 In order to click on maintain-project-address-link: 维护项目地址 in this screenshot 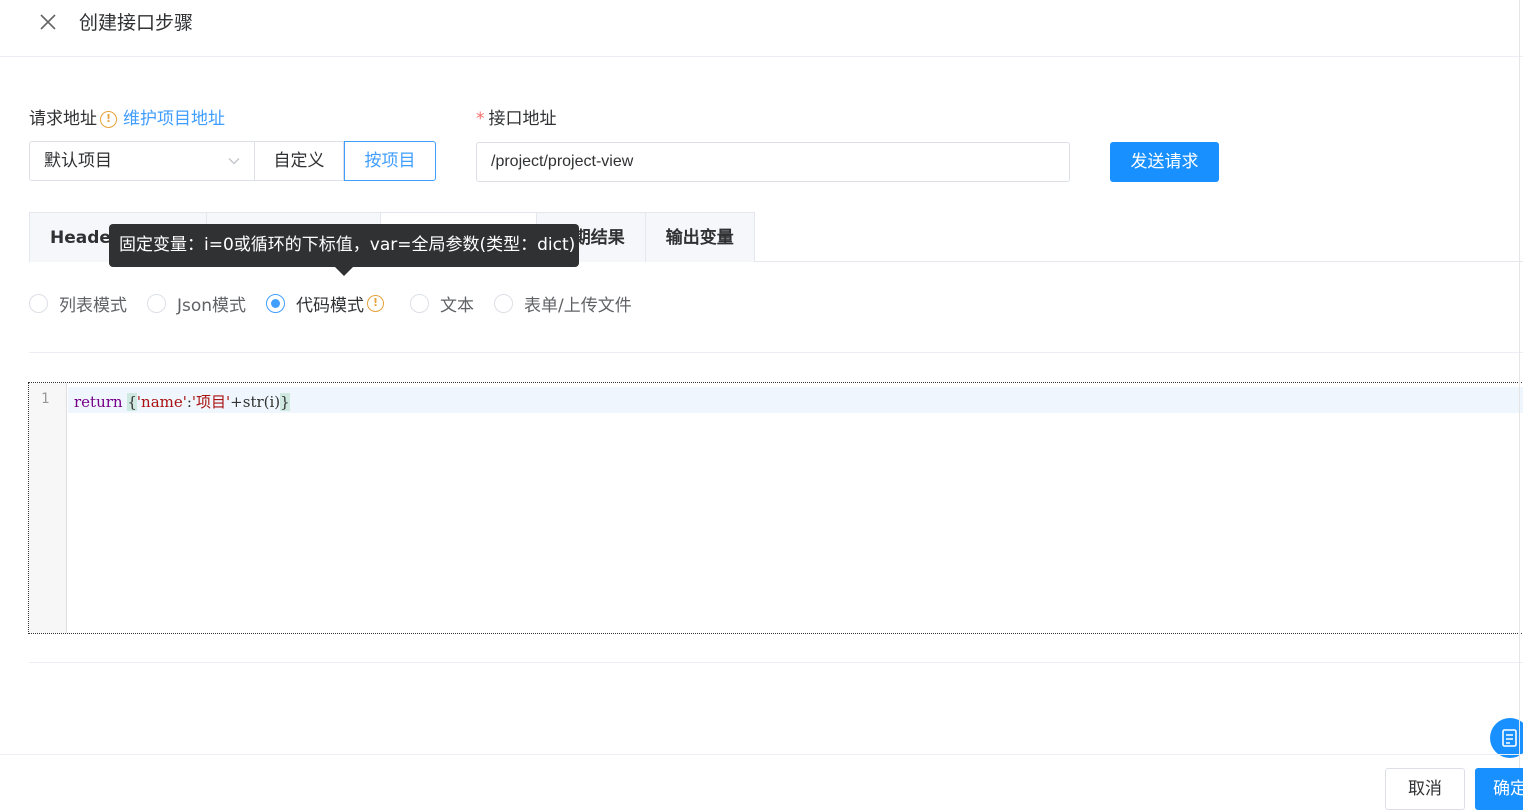, I will do `click(174, 119)`.